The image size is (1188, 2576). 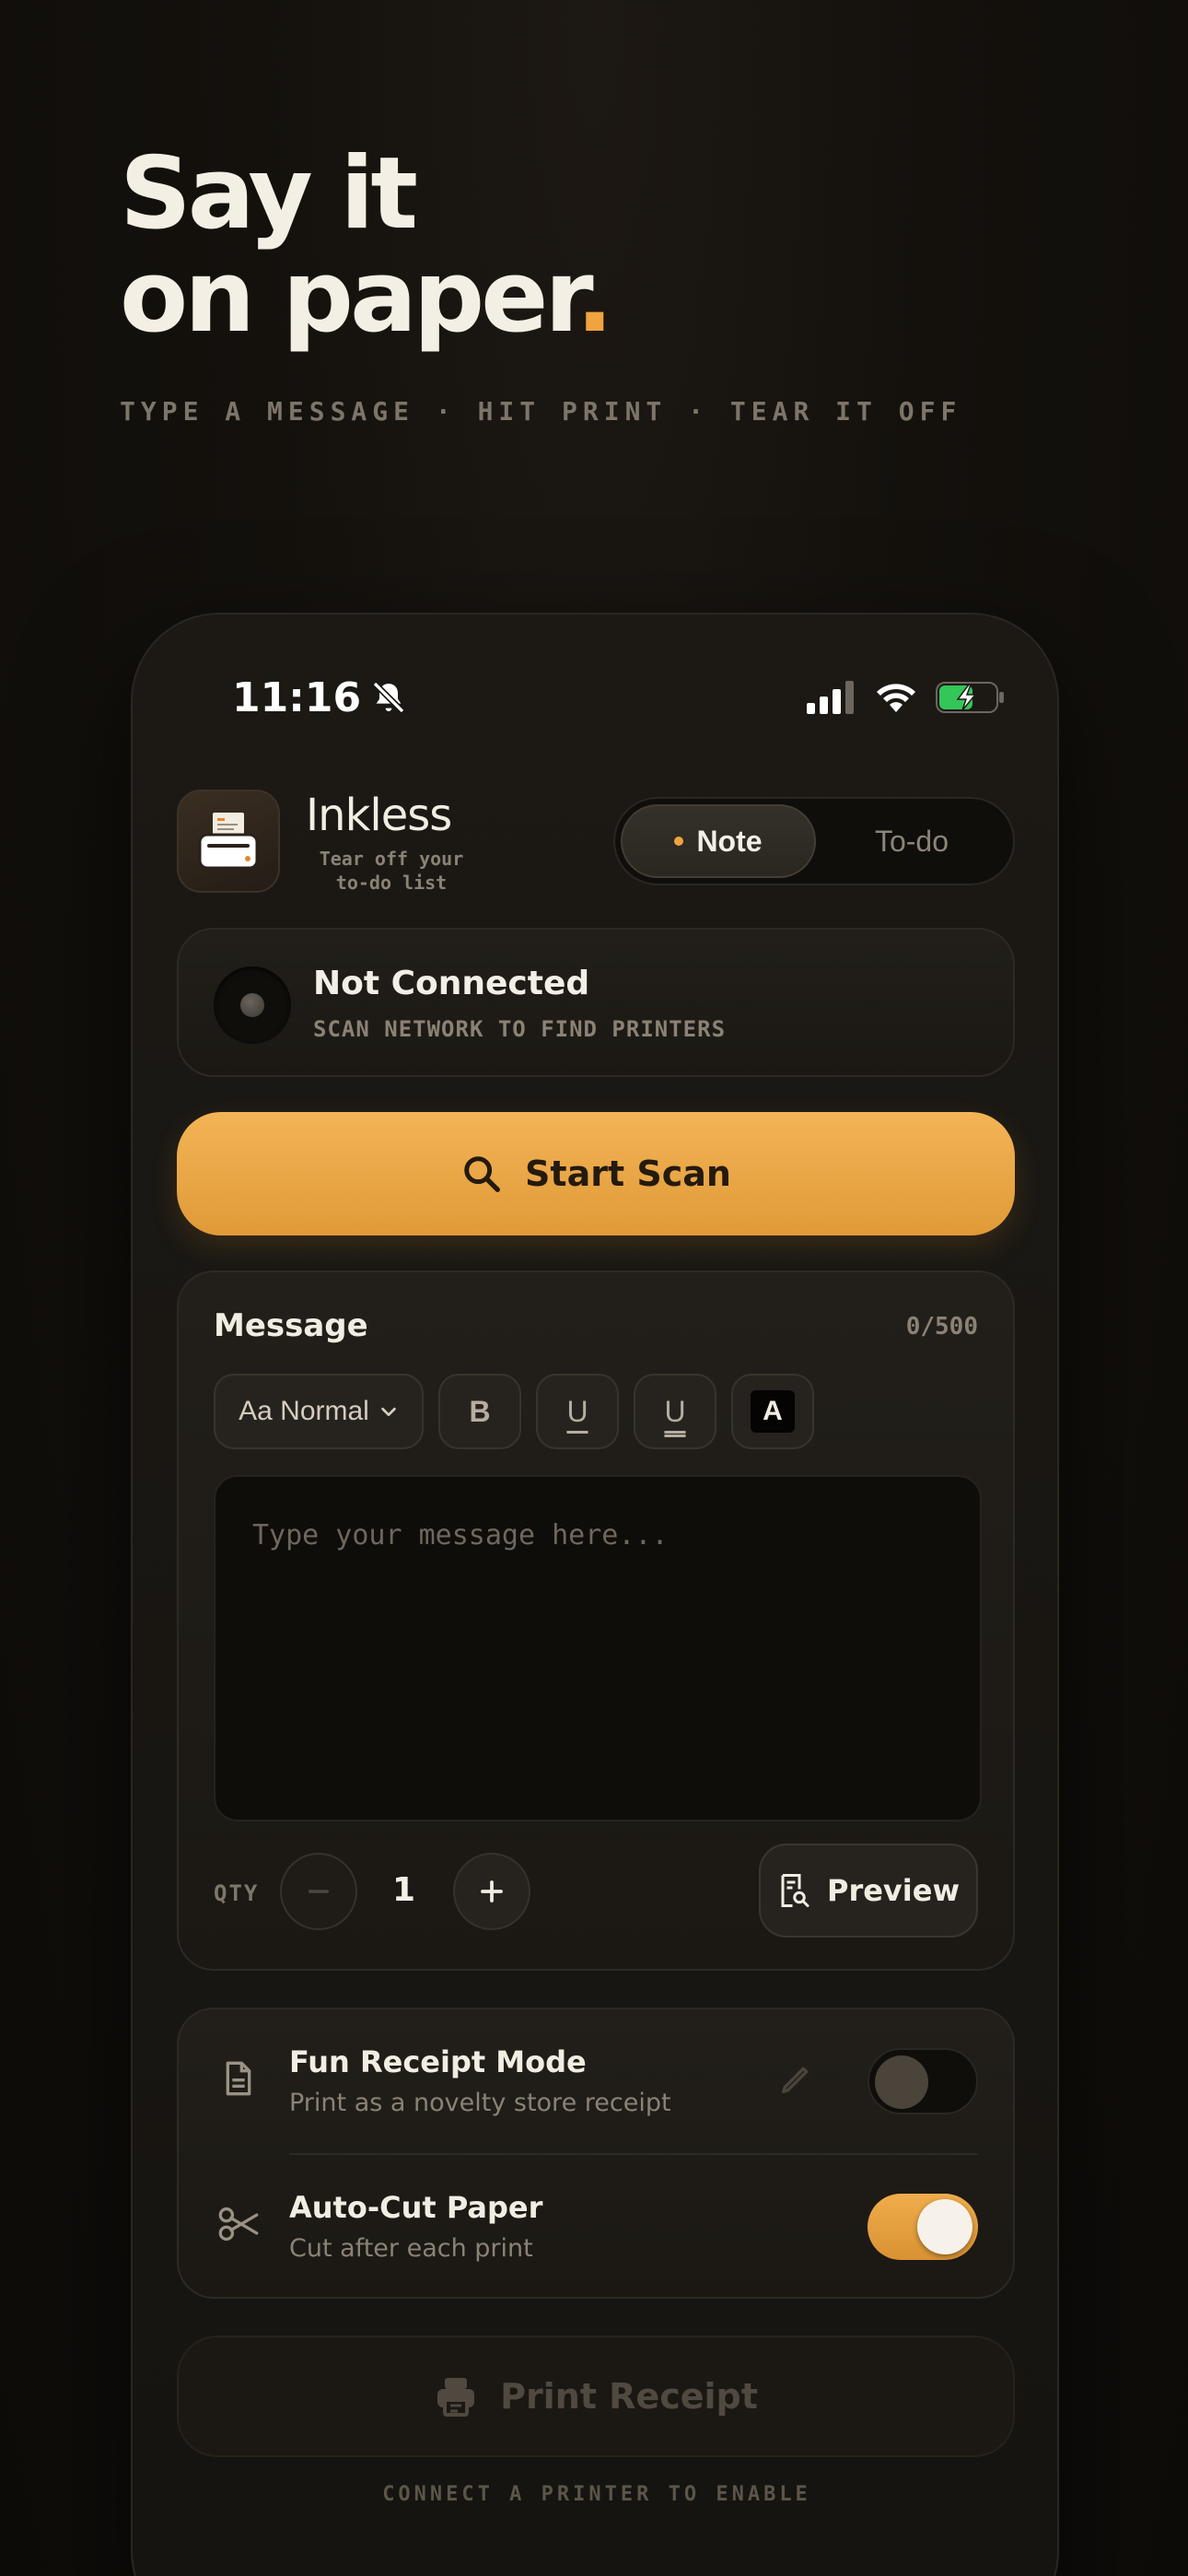 What do you see at coordinates (941, 1327) in the screenshot?
I see `character-count: 0/500` at bounding box center [941, 1327].